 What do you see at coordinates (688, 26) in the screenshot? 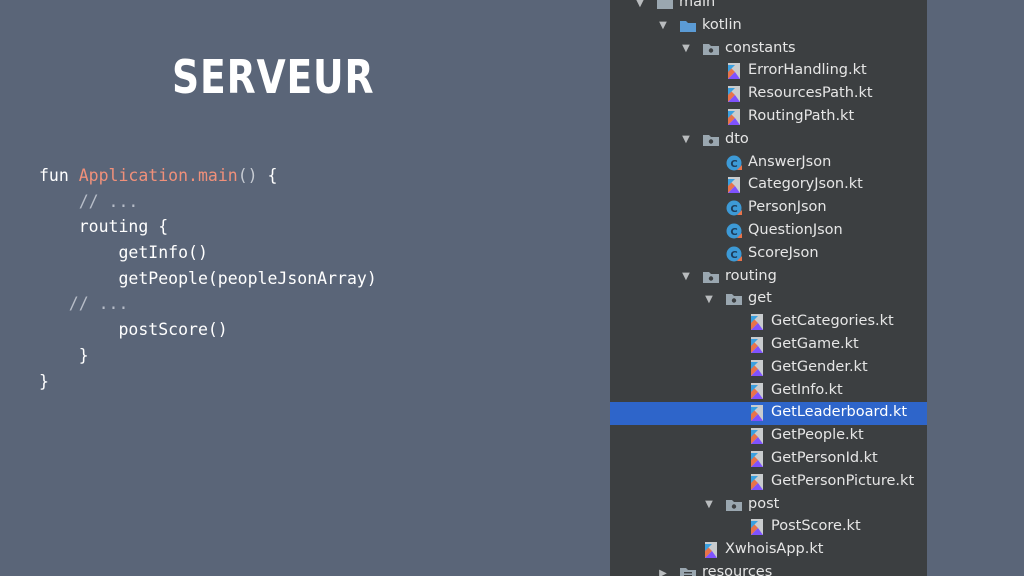
I see `blue-folder-icon` at bounding box center [688, 26].